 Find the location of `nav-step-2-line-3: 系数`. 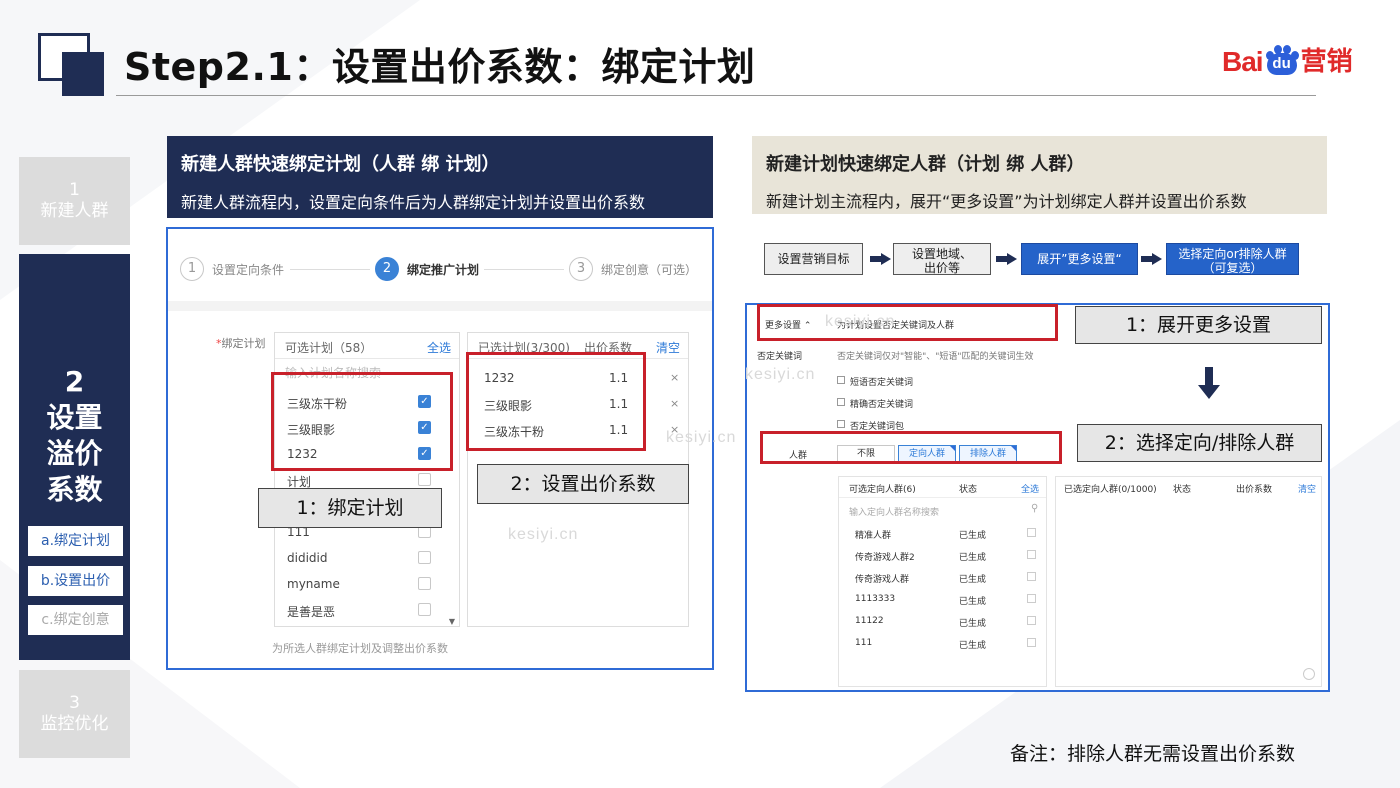

nav-step-2-line-3: 系数 is located at coordinates (74, 489).